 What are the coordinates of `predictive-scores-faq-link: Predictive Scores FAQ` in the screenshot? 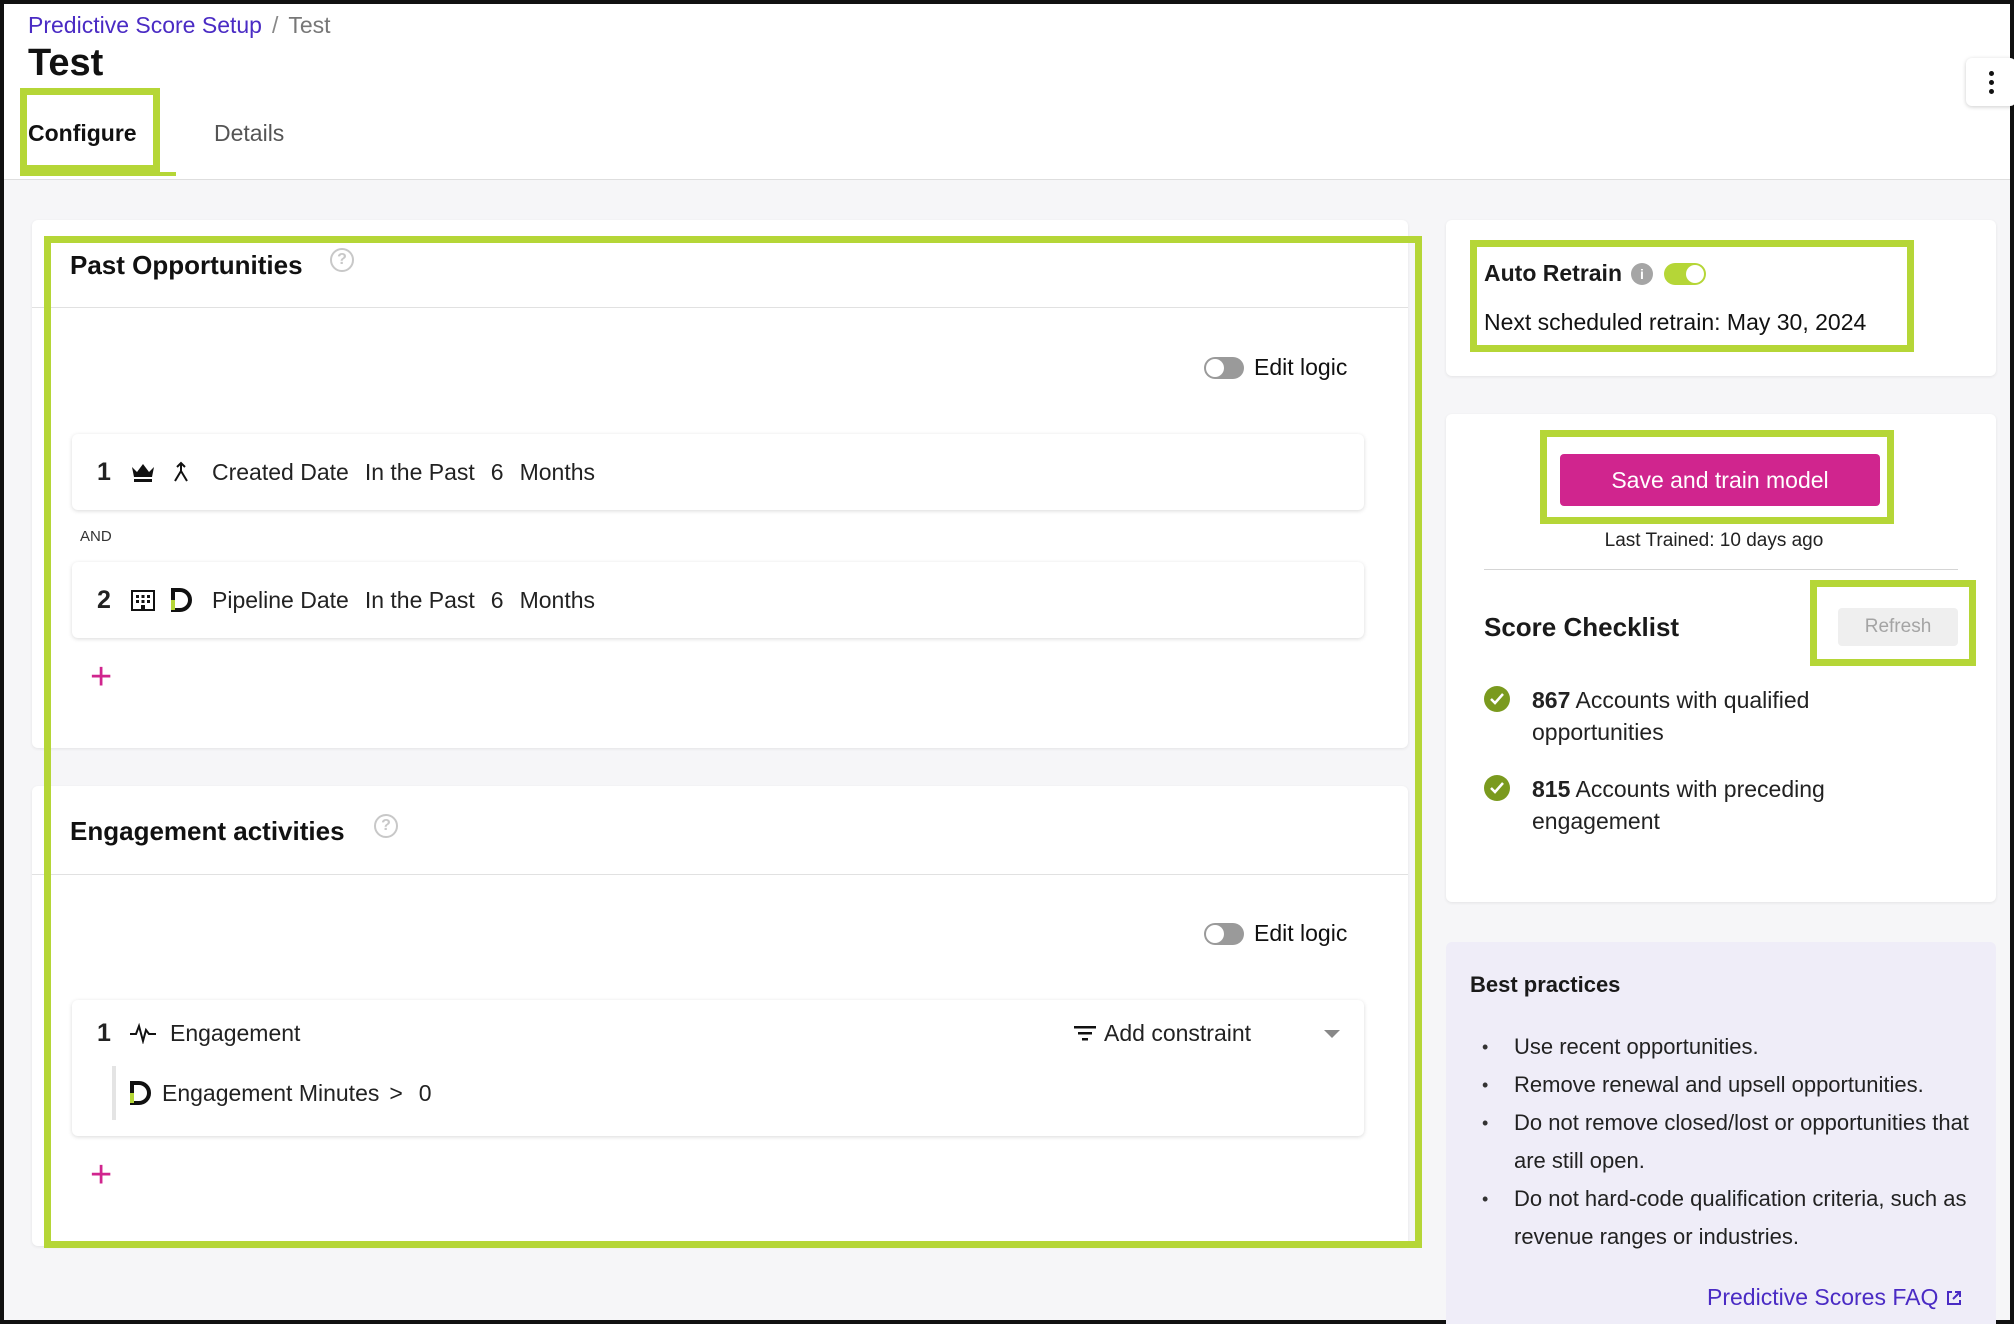 It's located at (1834, 1297).